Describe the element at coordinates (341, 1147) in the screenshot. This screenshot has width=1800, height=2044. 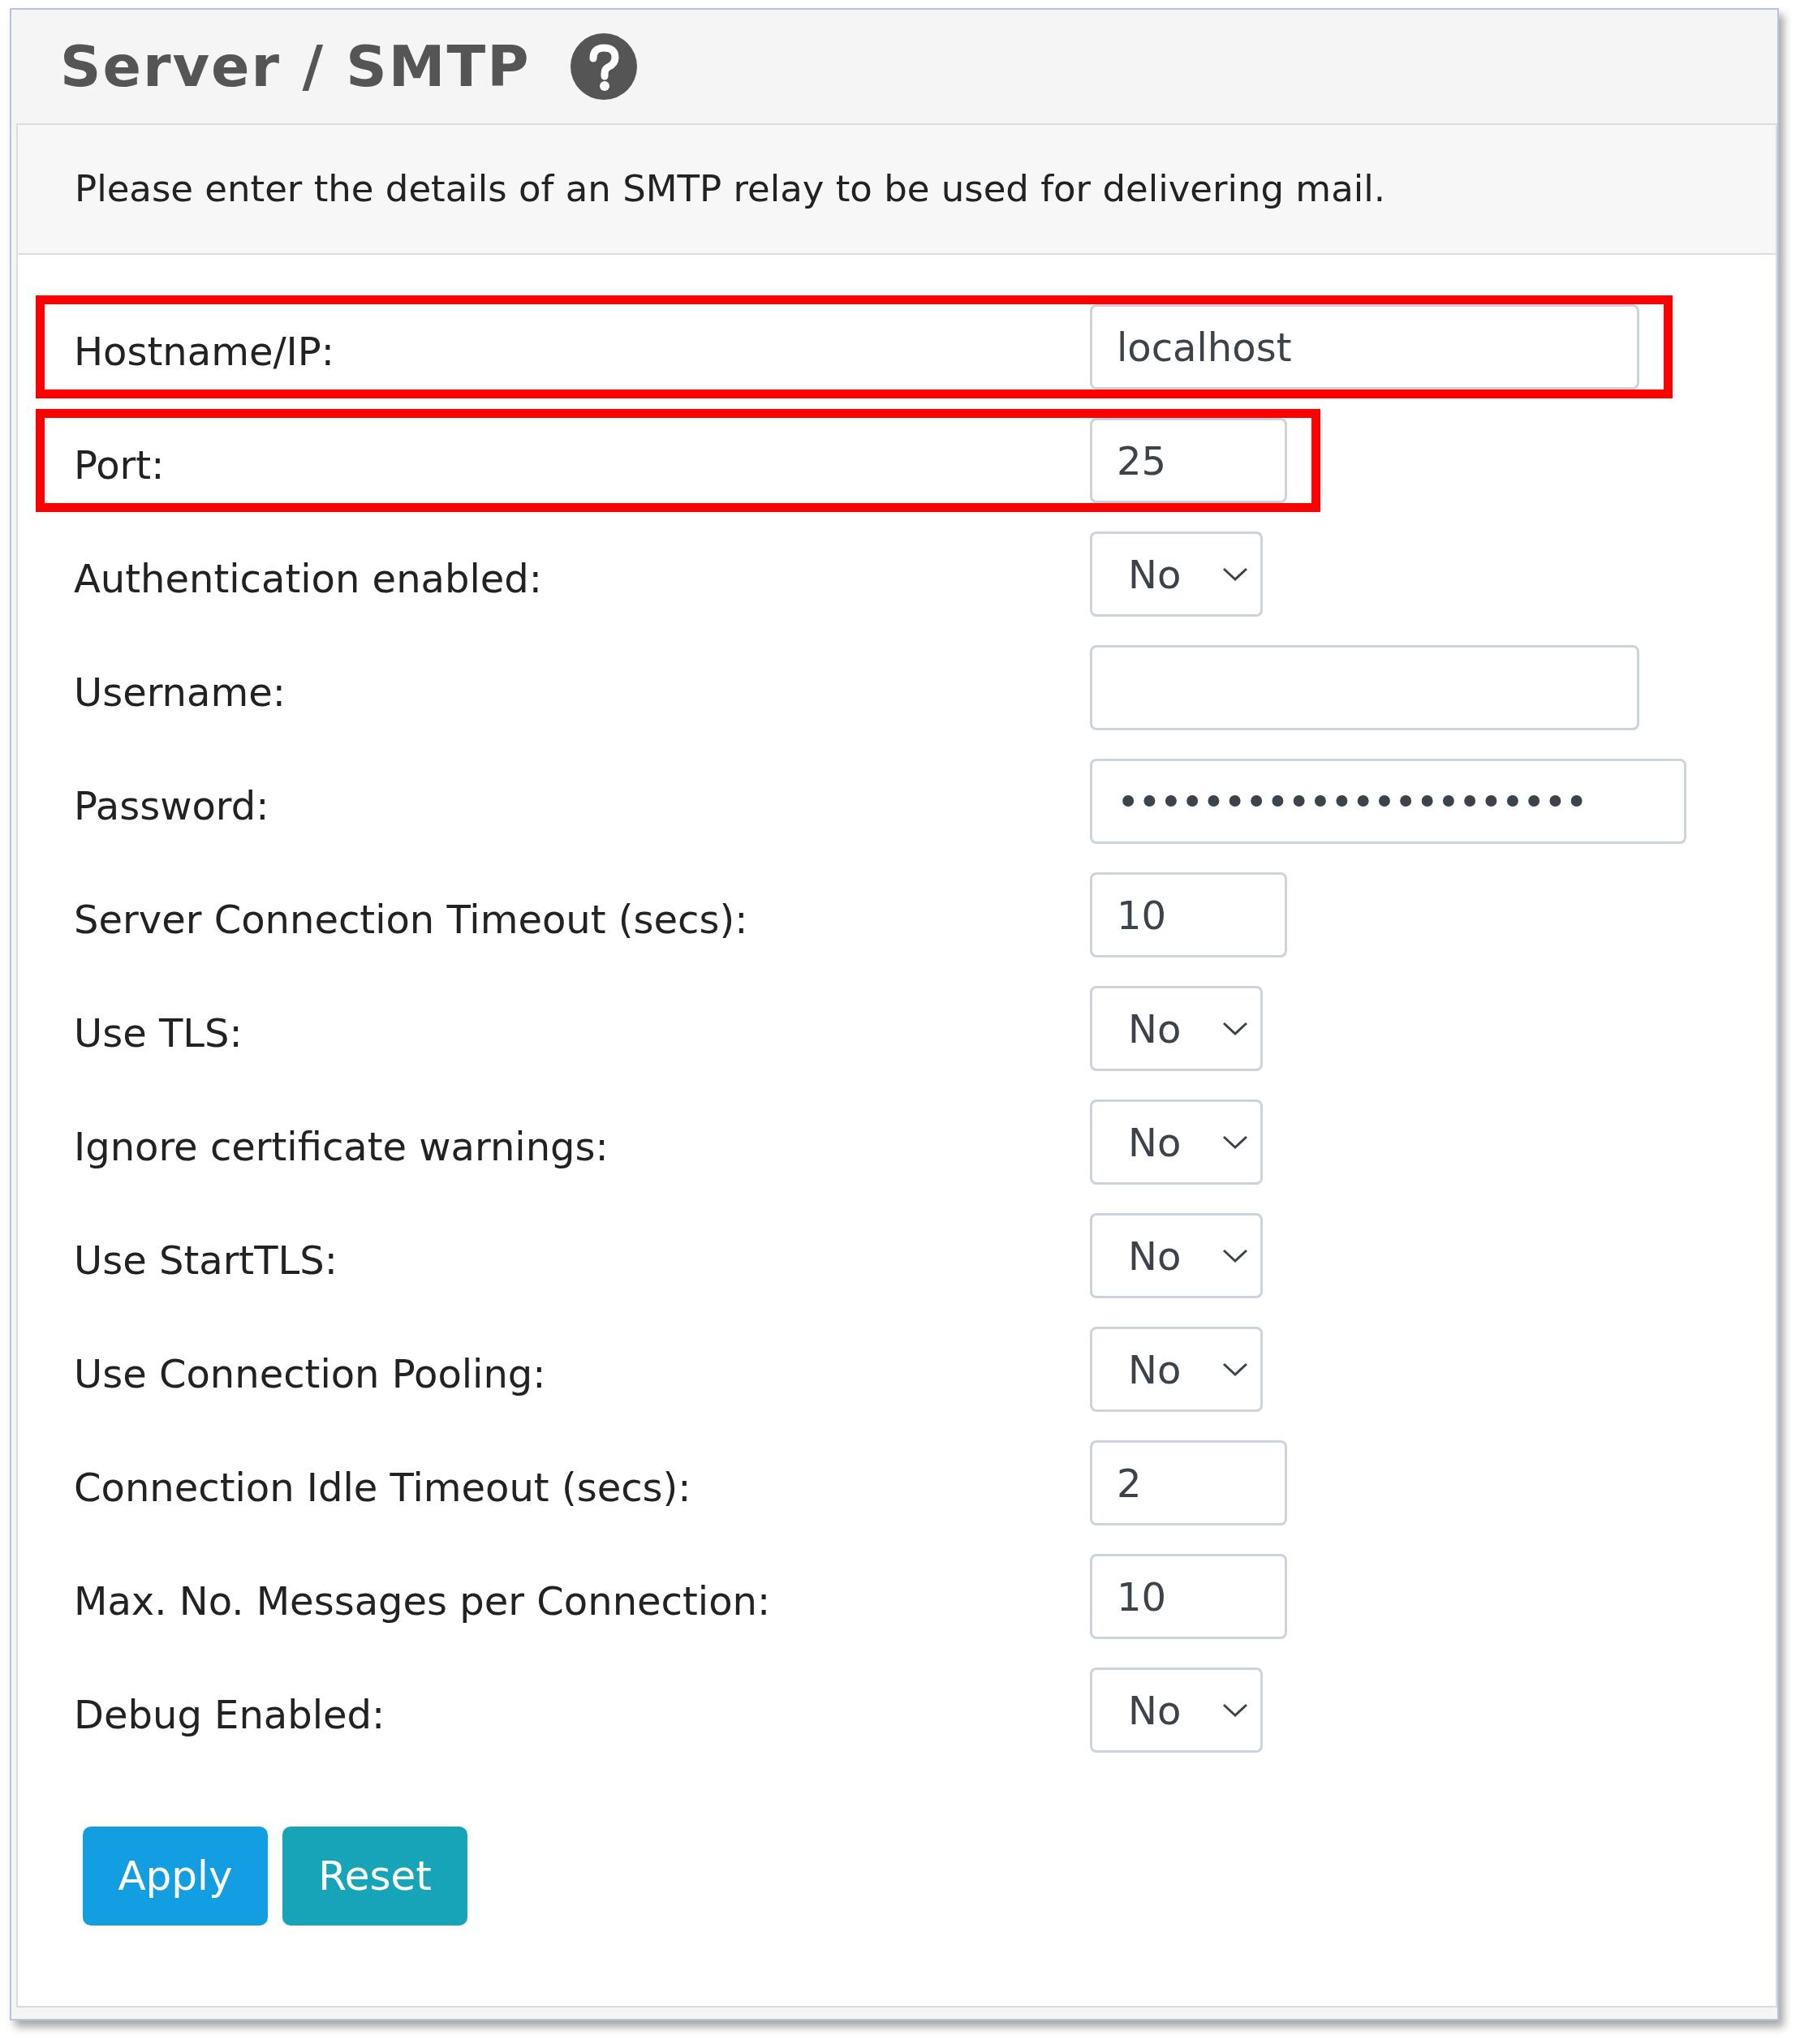
I see `field-label: Ignore certificate warnings:` at that location.